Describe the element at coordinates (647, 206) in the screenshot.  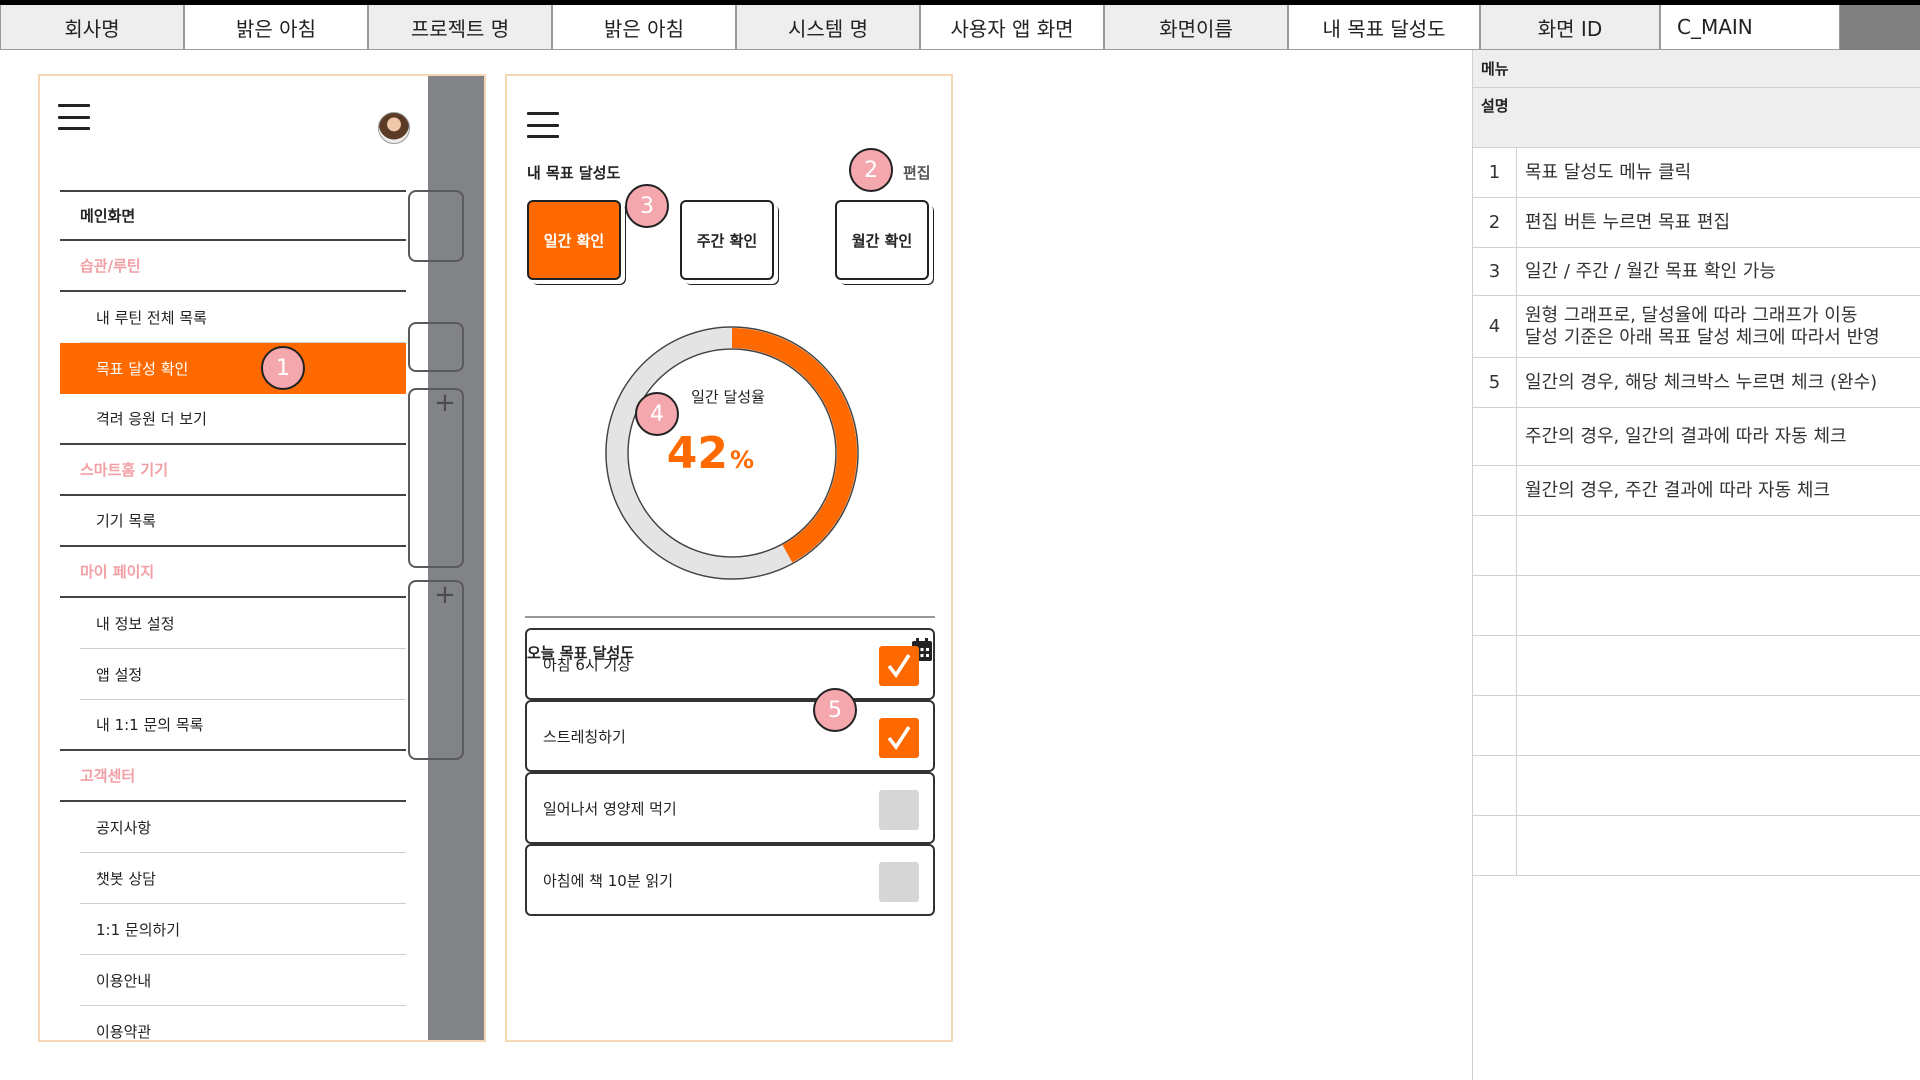
I see `annotation-marker-3: 3` at that location.